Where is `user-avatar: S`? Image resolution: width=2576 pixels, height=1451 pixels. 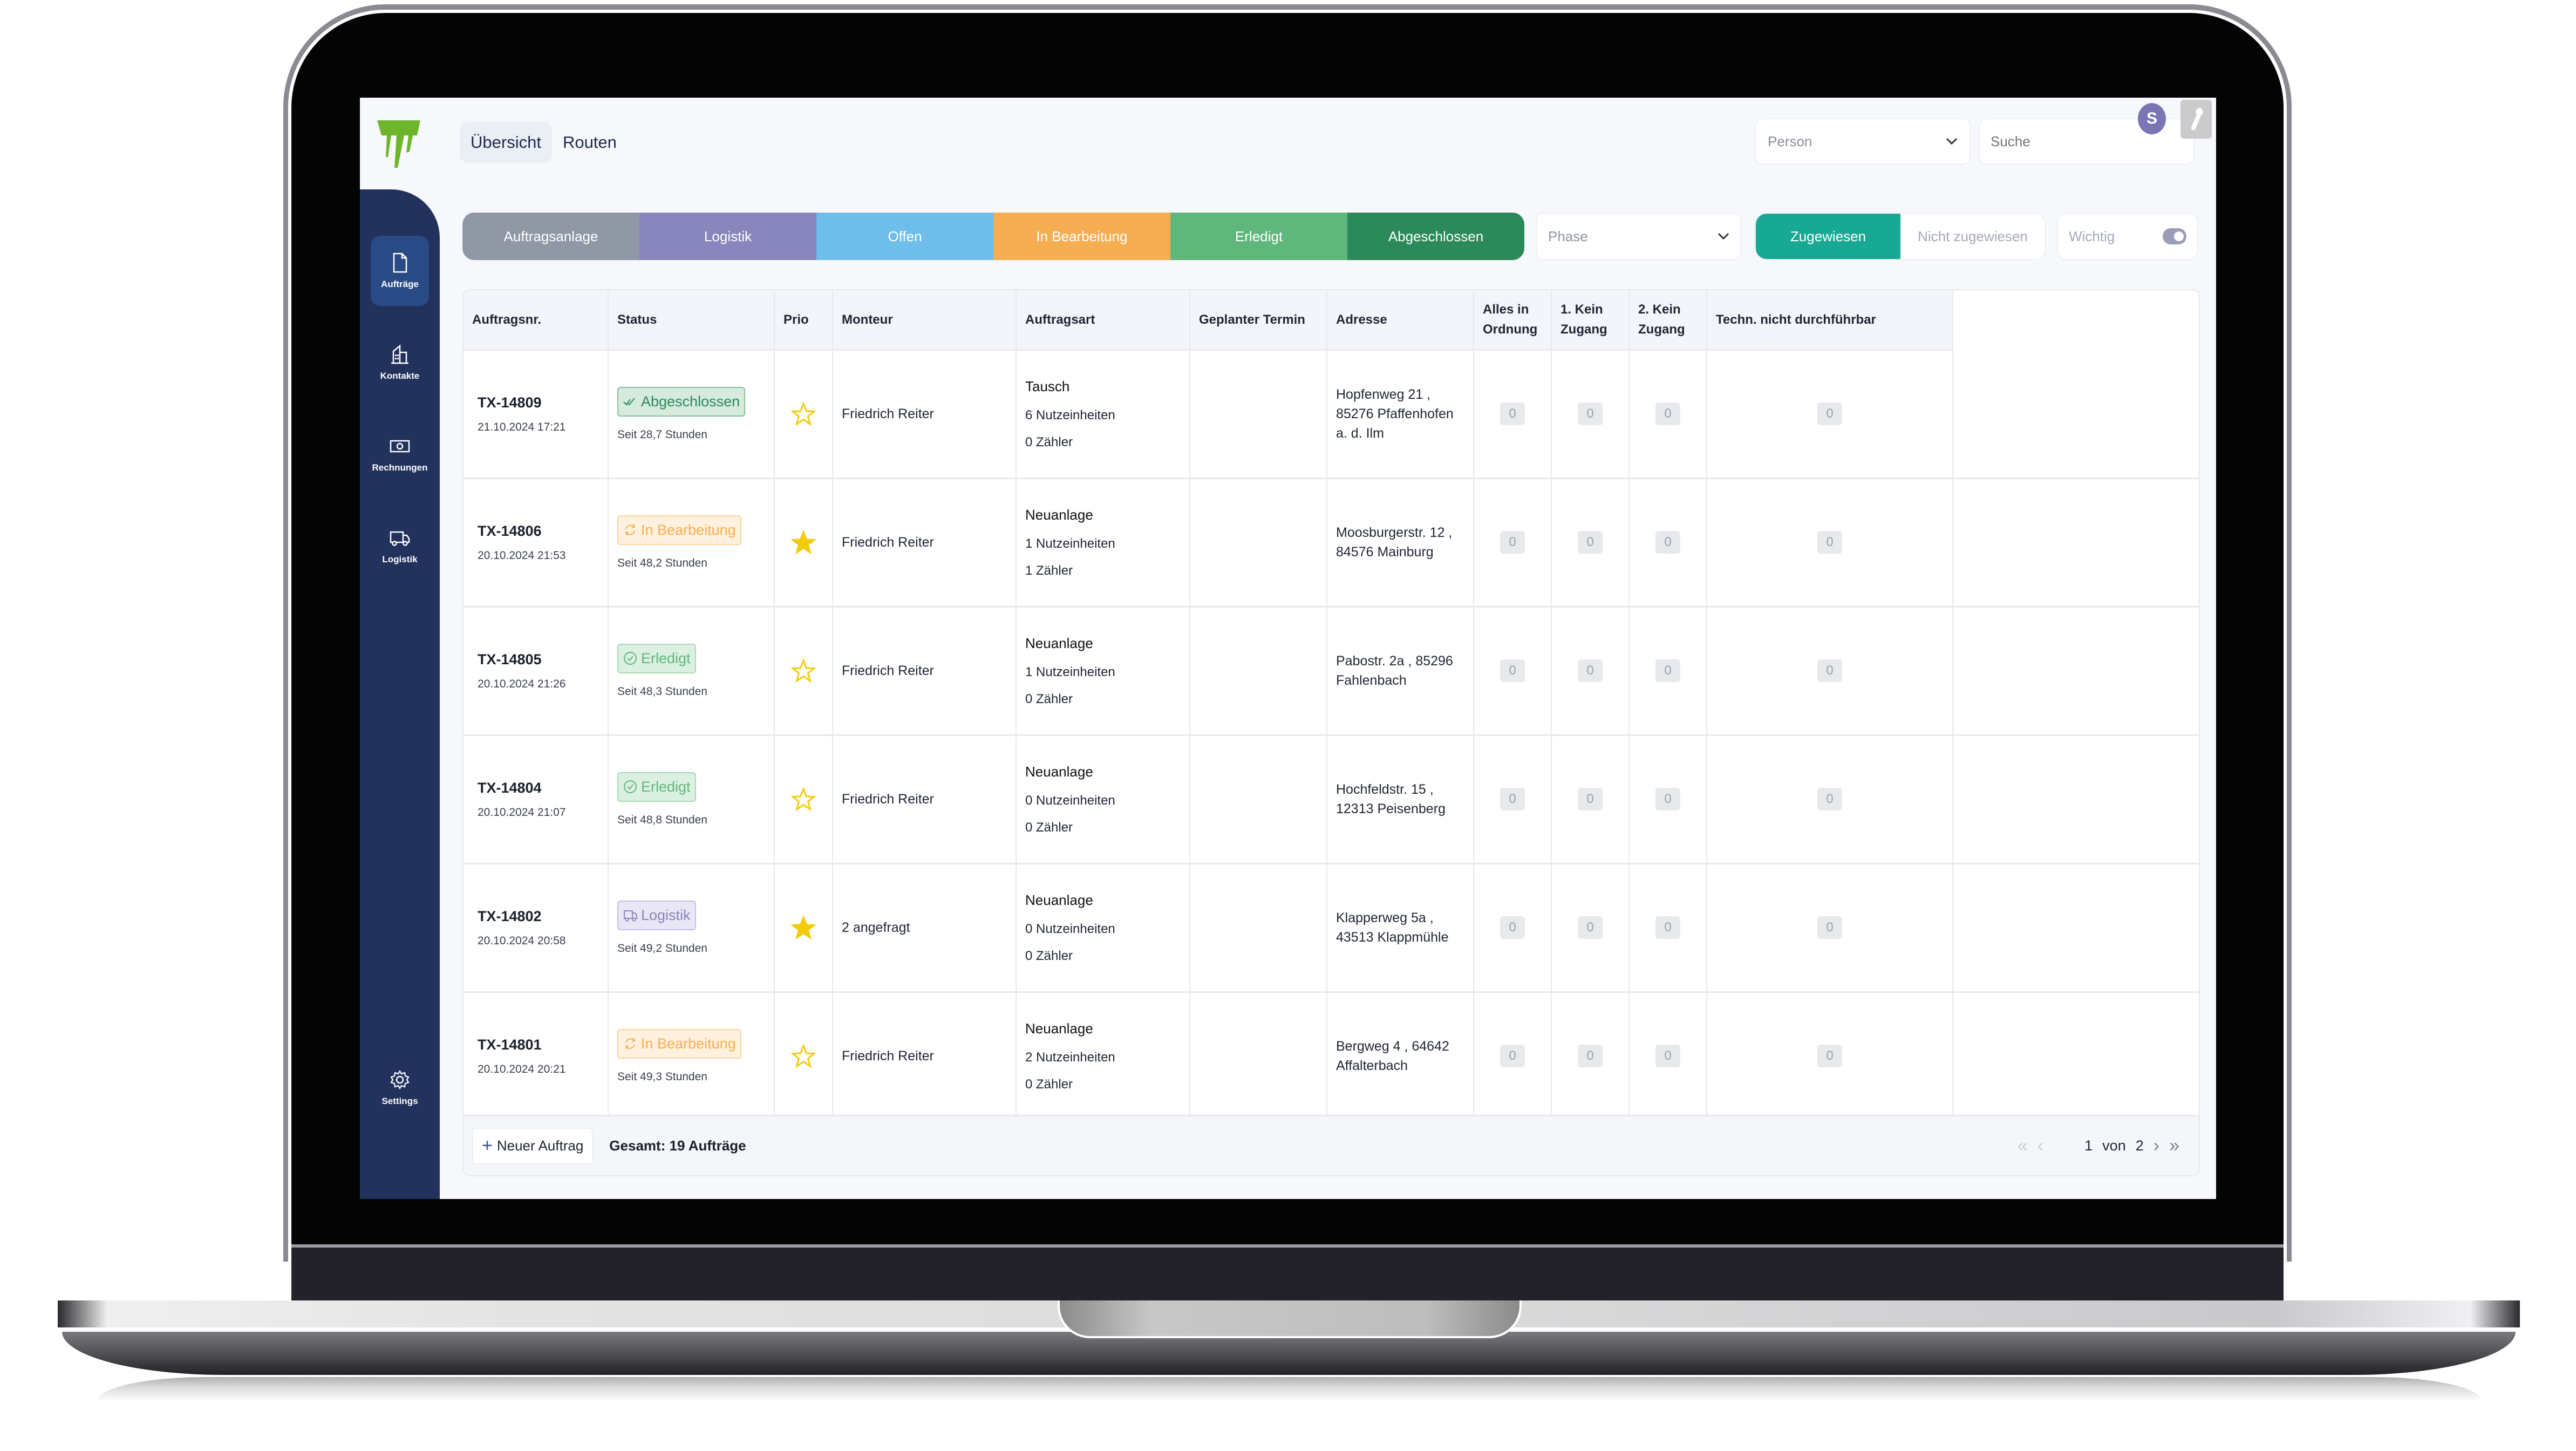 user-avatar: S is located at coordinates (2152, 118).